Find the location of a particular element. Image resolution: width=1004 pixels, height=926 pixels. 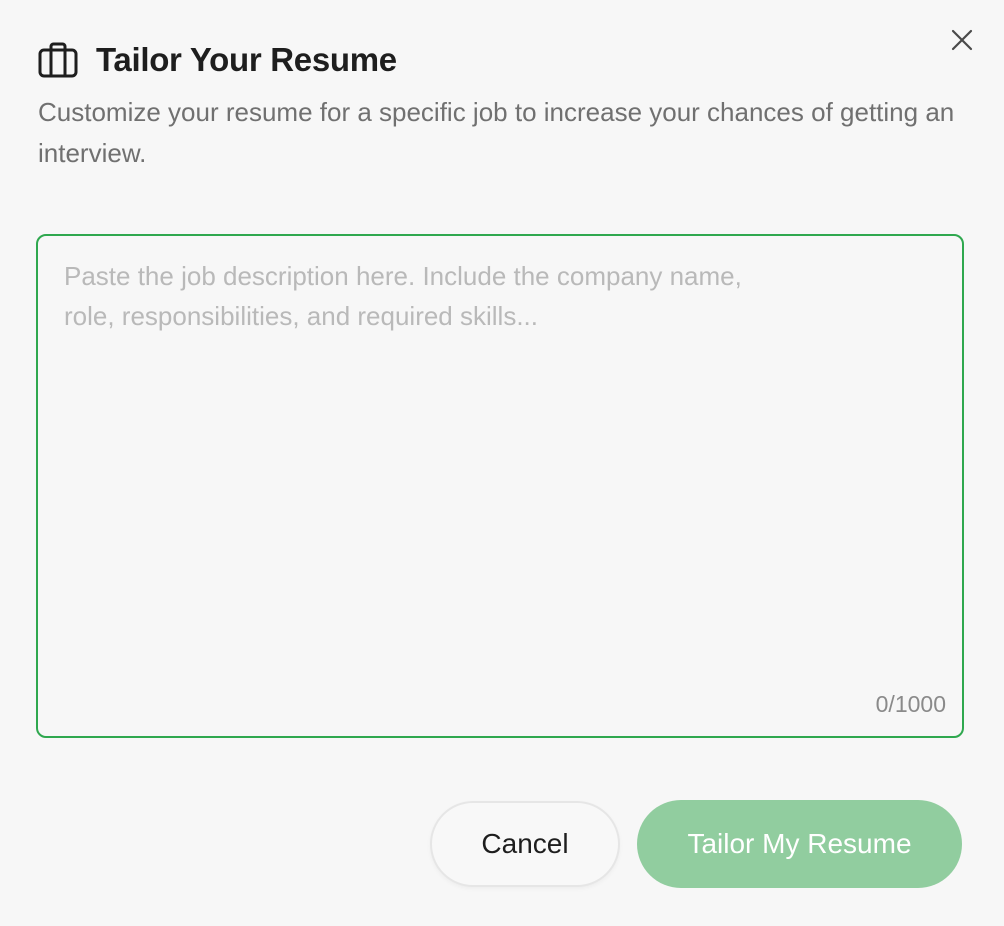

close-icon is located at coordinates (962, 40).